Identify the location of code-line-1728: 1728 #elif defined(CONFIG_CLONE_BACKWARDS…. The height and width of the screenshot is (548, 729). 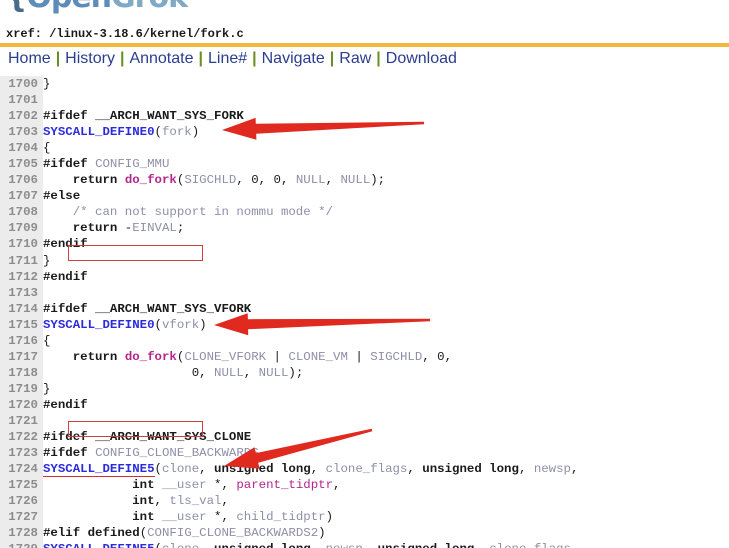
(289, 533).